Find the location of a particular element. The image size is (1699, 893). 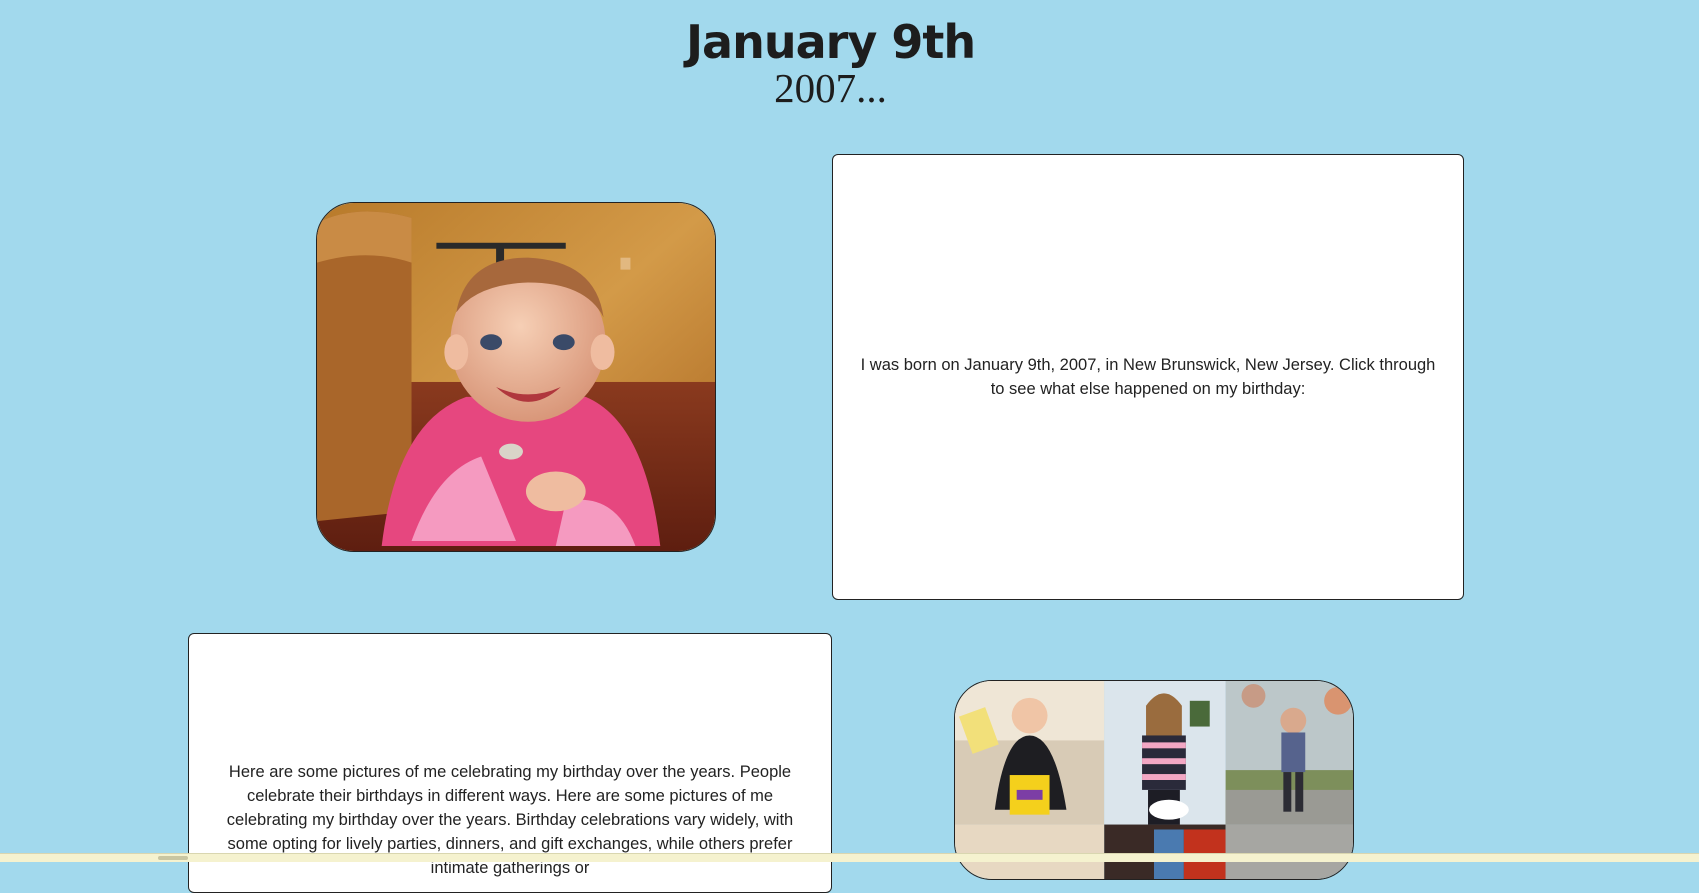

baby-photo-image is located at coordinates (516, 377).